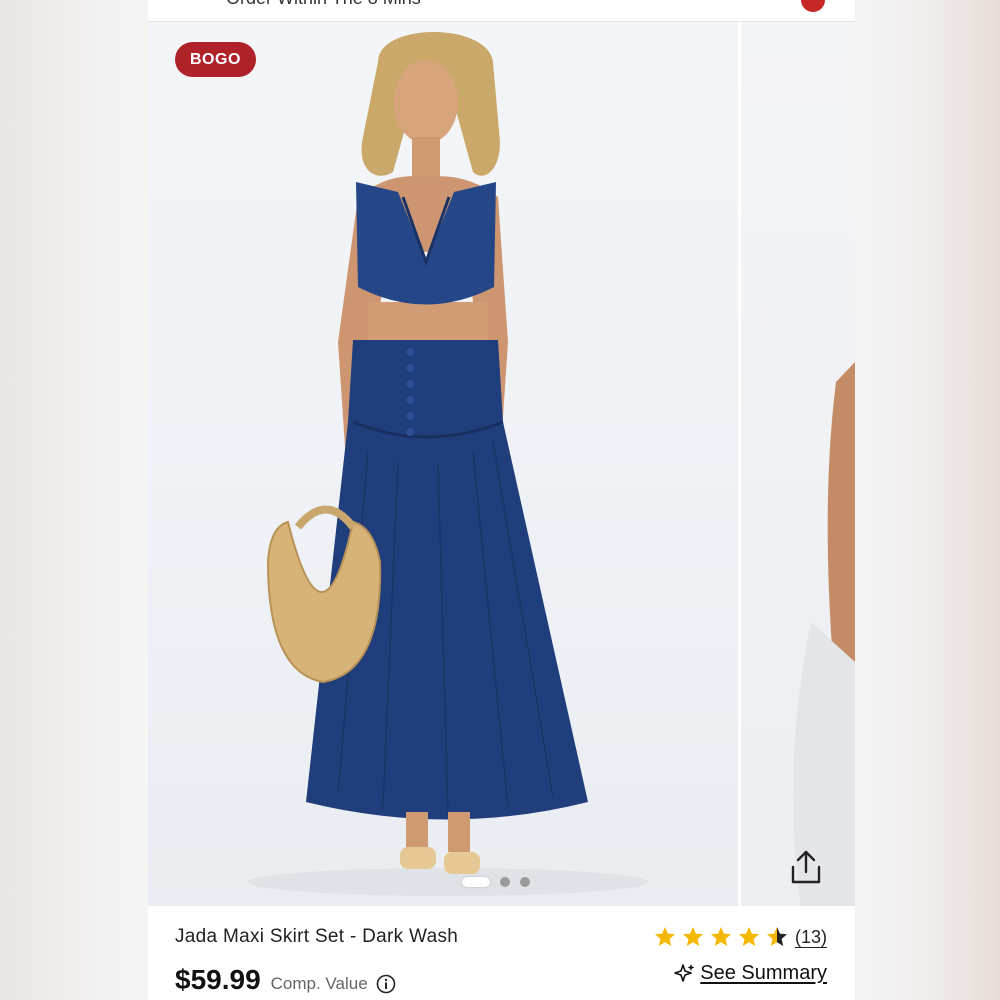  What do you see at coordinates (323, 4) in the screenshot?
I see `top-banner-text: Order Within The 8 Mins` at bounding box center [323, 4].